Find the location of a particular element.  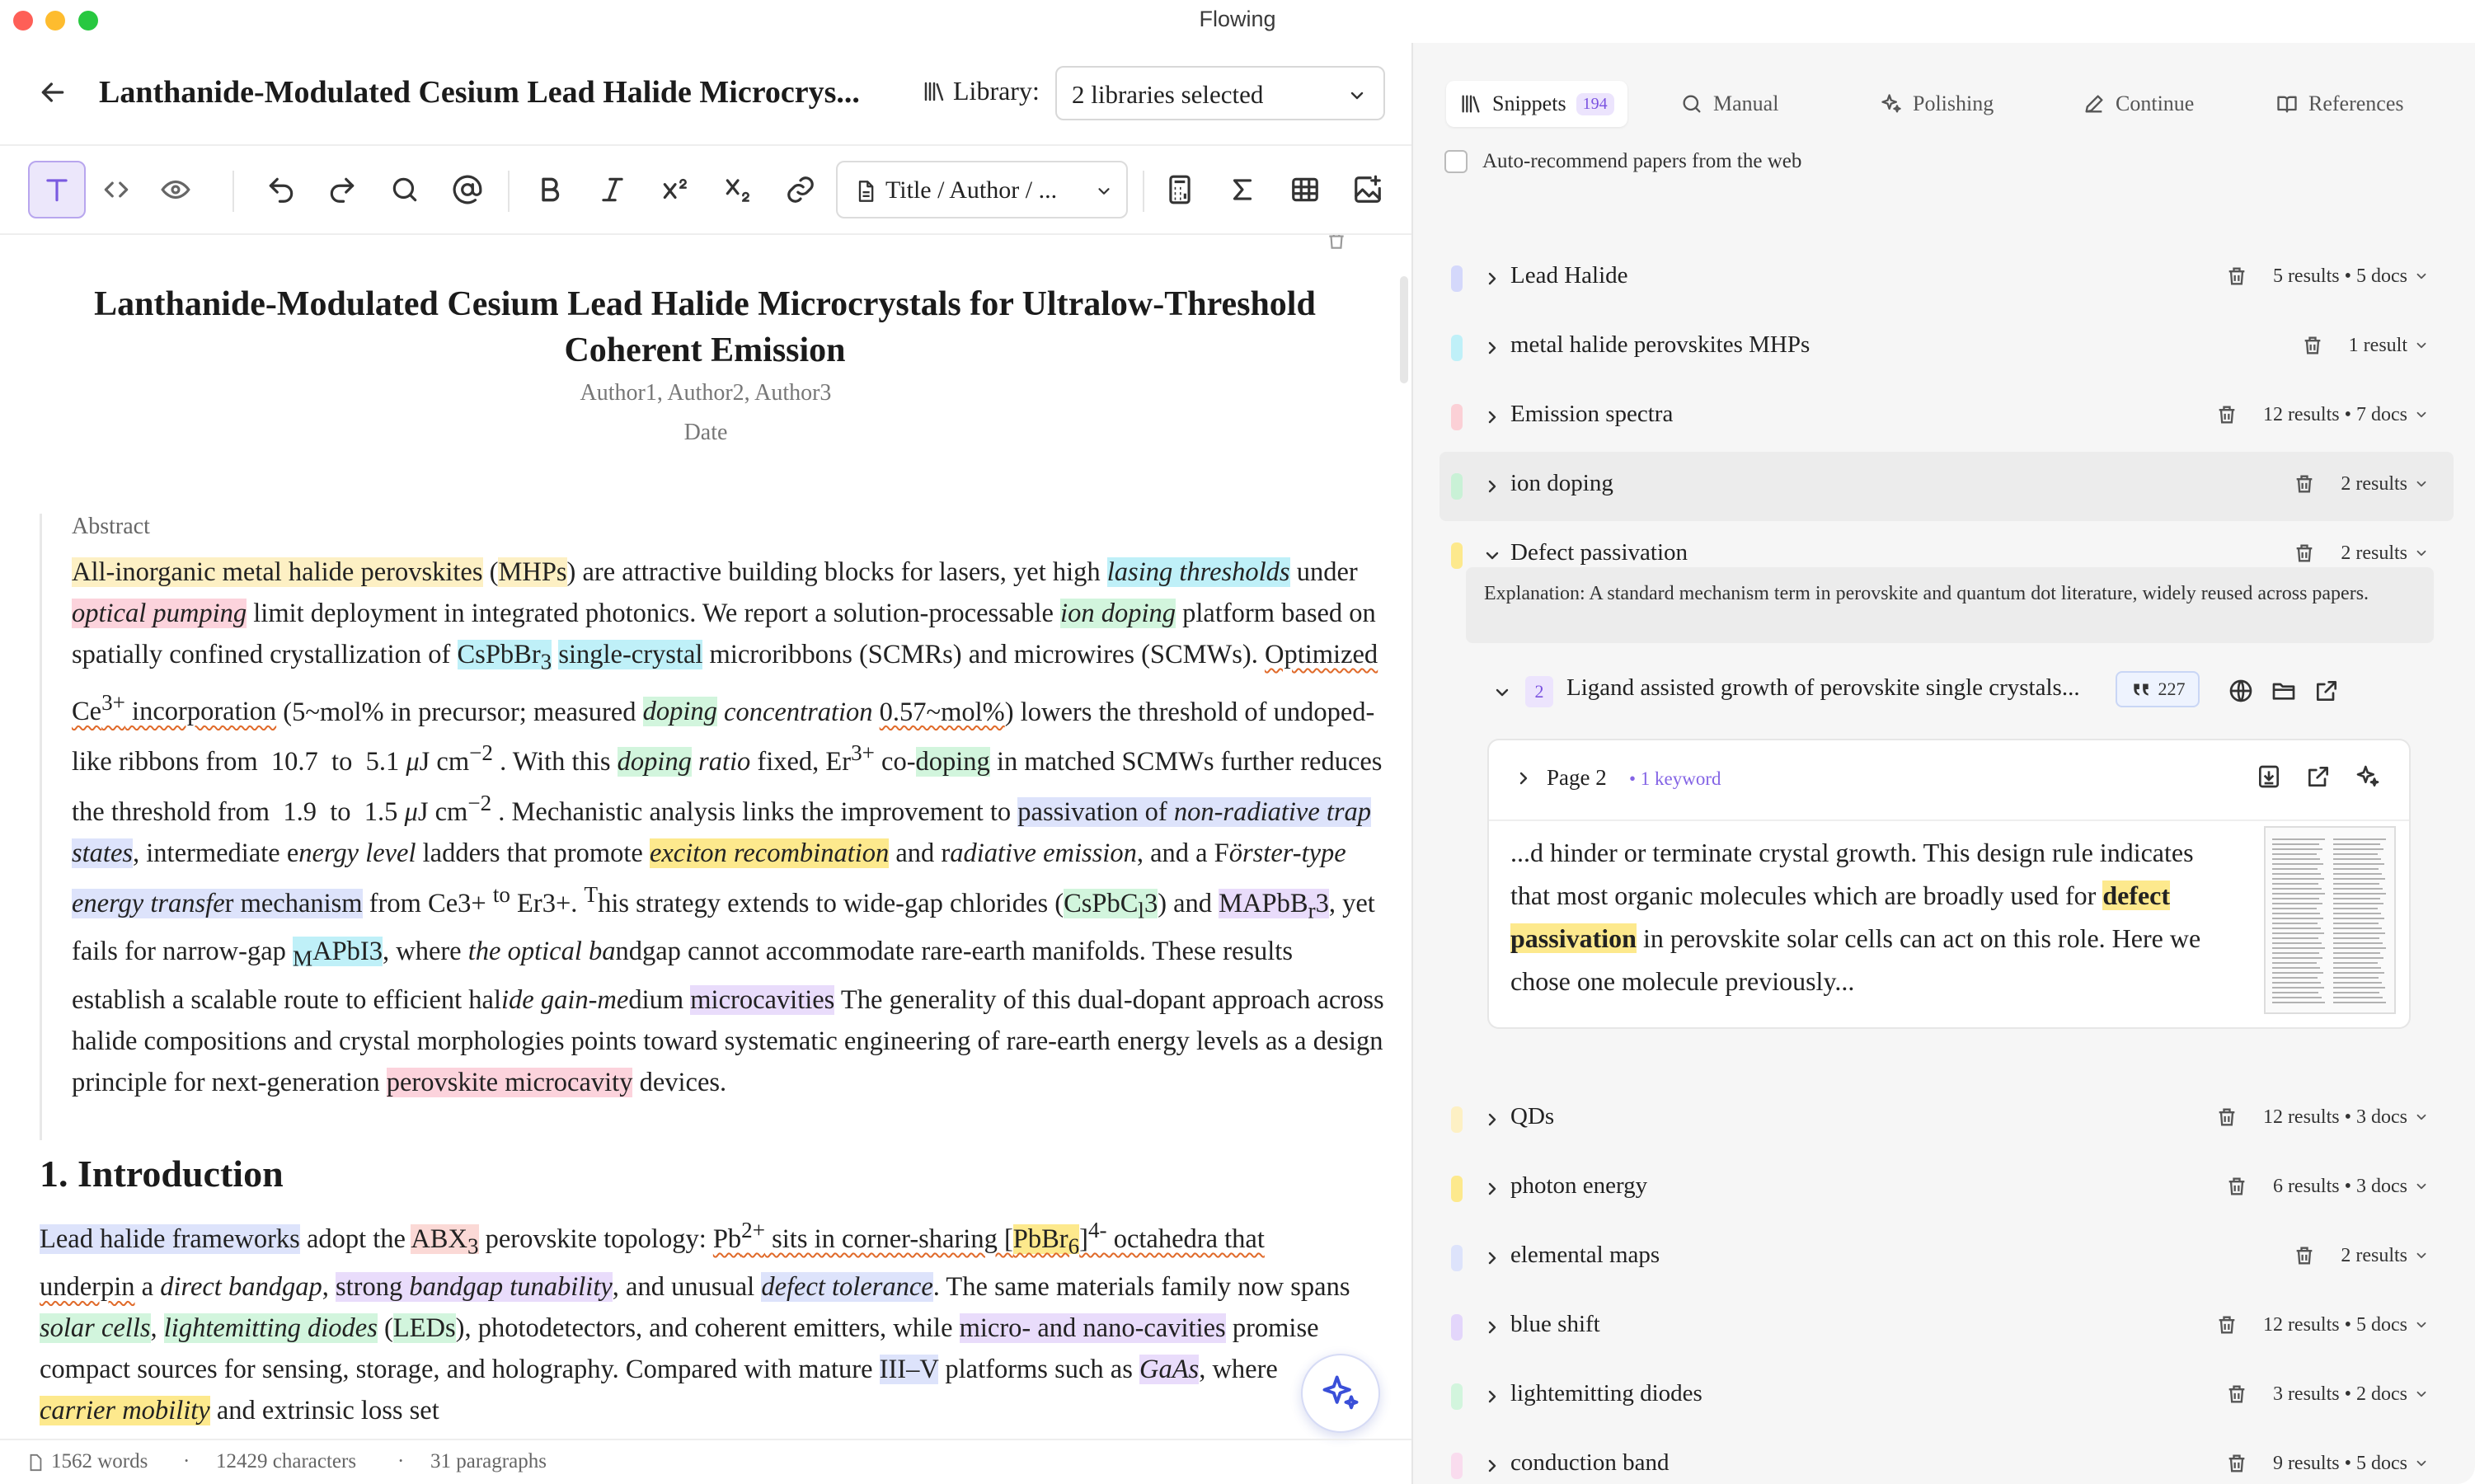

insert-icon is located at coordinates (2269, 776).